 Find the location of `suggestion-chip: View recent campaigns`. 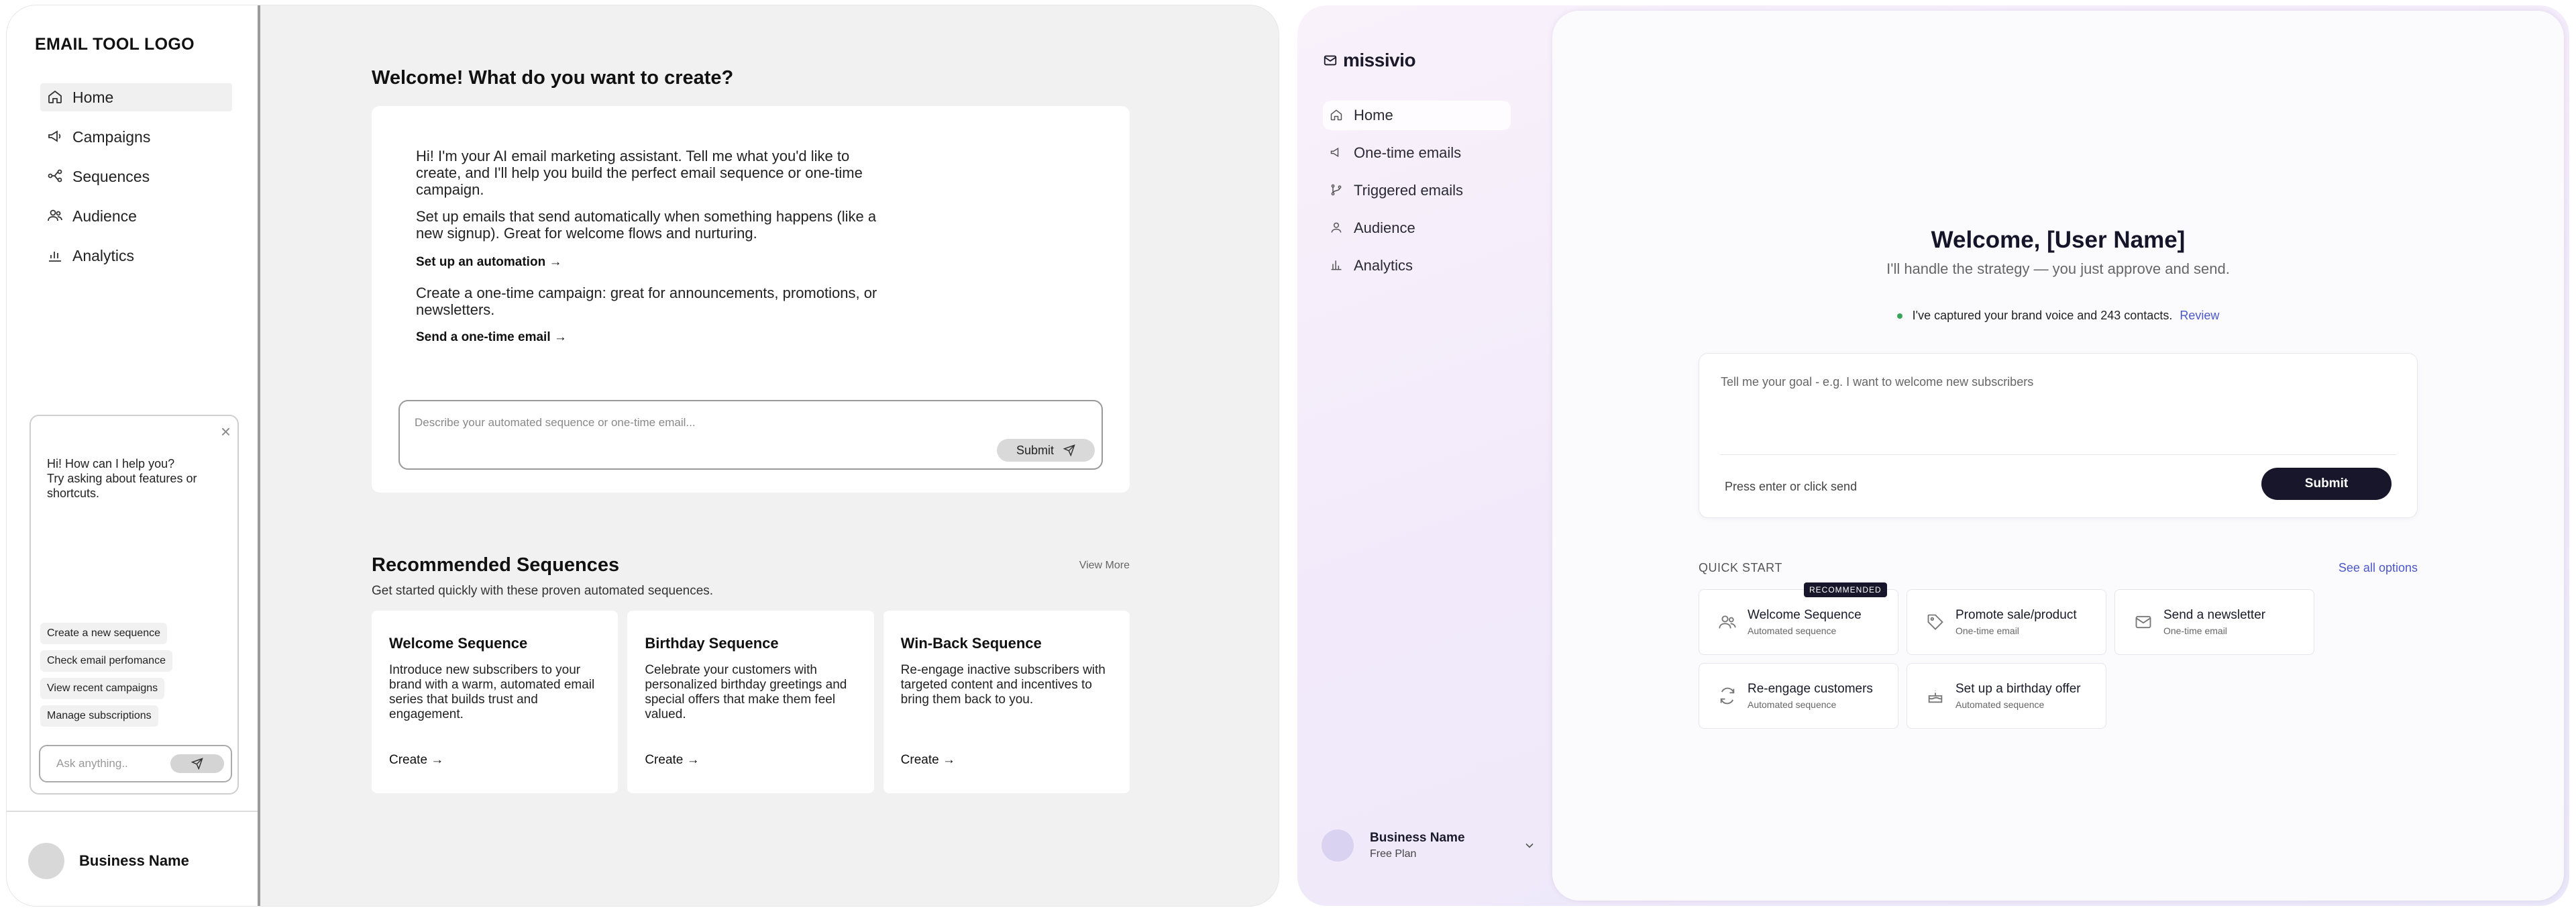

suggestion-chip: View recent campaigns is located at coordinates (102, 688).